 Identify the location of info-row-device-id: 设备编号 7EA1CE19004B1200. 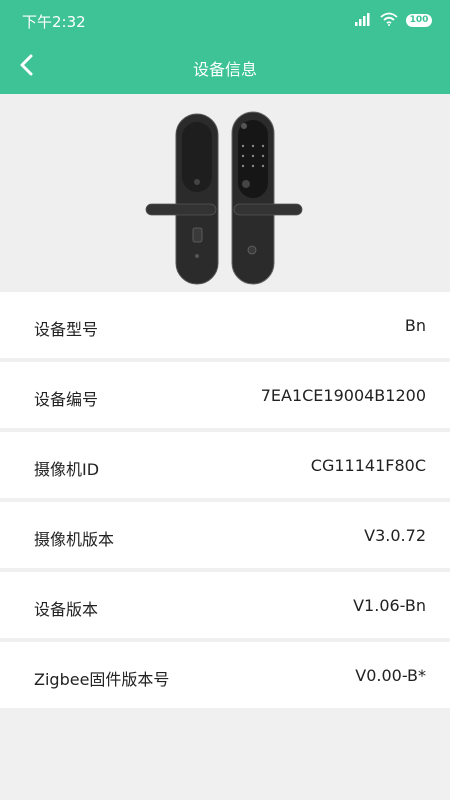
(225, 397).